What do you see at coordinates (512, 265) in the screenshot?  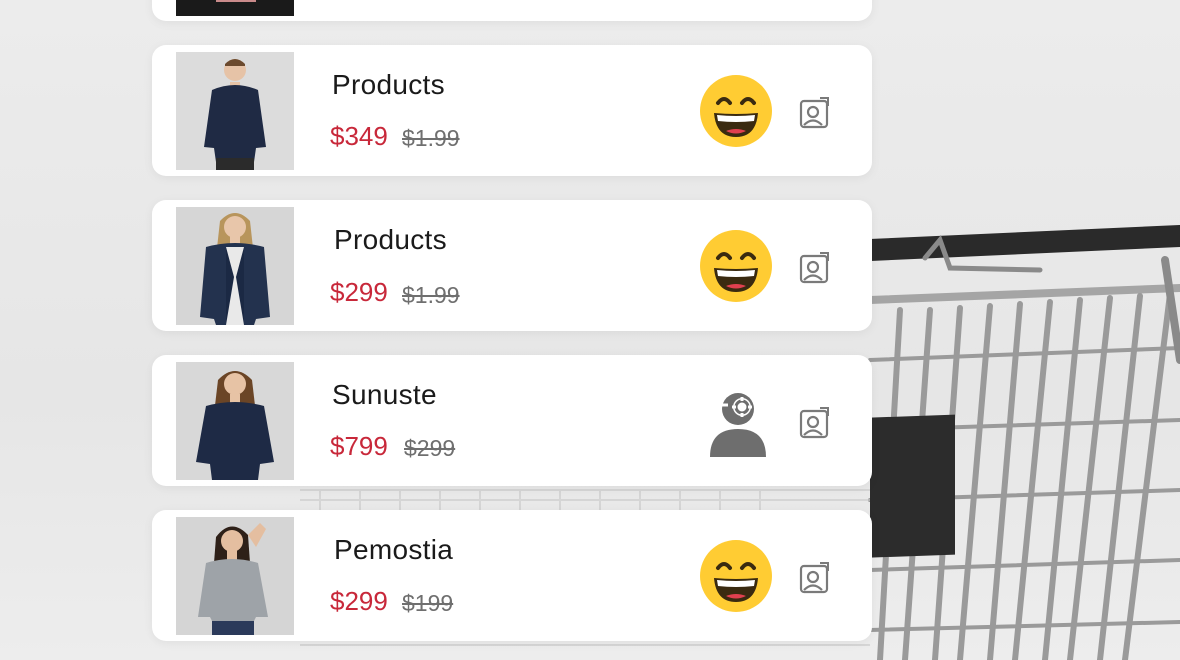 I see `product-card: Products $299 $1.99` at bounding box center [512, 265].